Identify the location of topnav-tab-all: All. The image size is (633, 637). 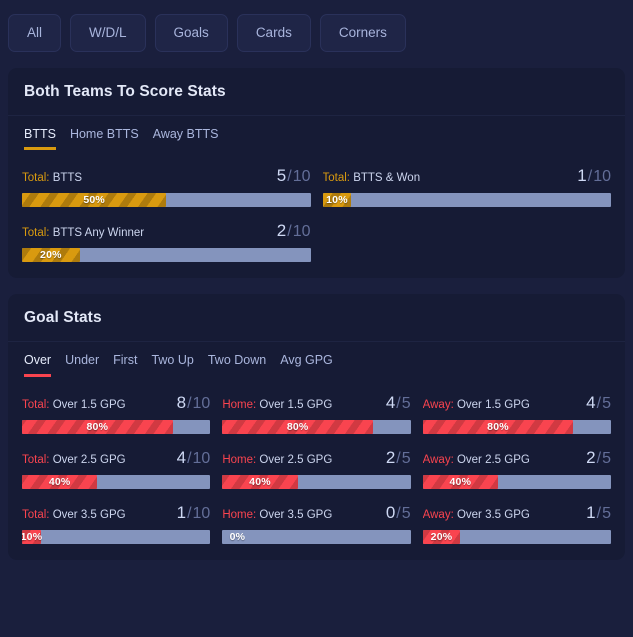
(35, 33).